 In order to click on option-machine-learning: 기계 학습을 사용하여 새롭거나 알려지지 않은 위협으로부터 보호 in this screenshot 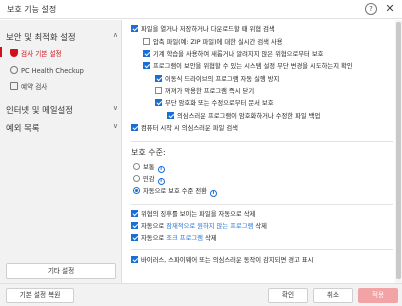, I will do `click(233, 54)`.